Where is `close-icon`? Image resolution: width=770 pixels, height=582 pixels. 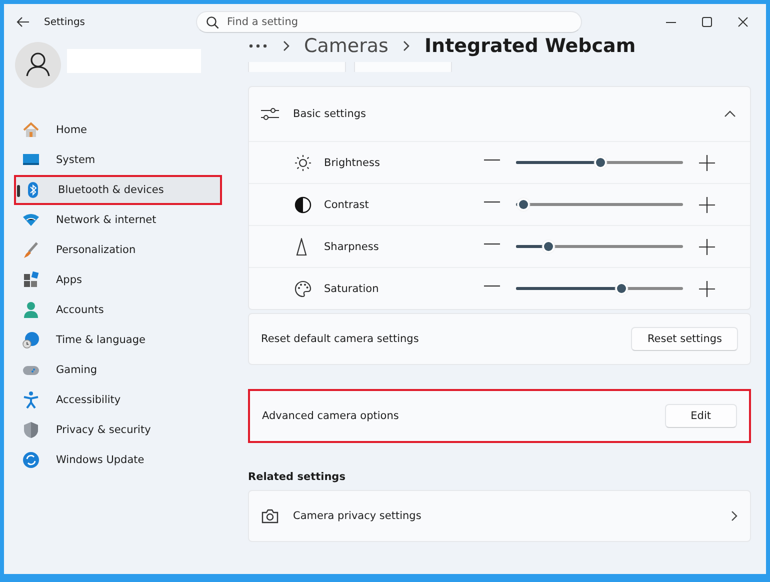
close-icon is located at coordinates (743, 22).